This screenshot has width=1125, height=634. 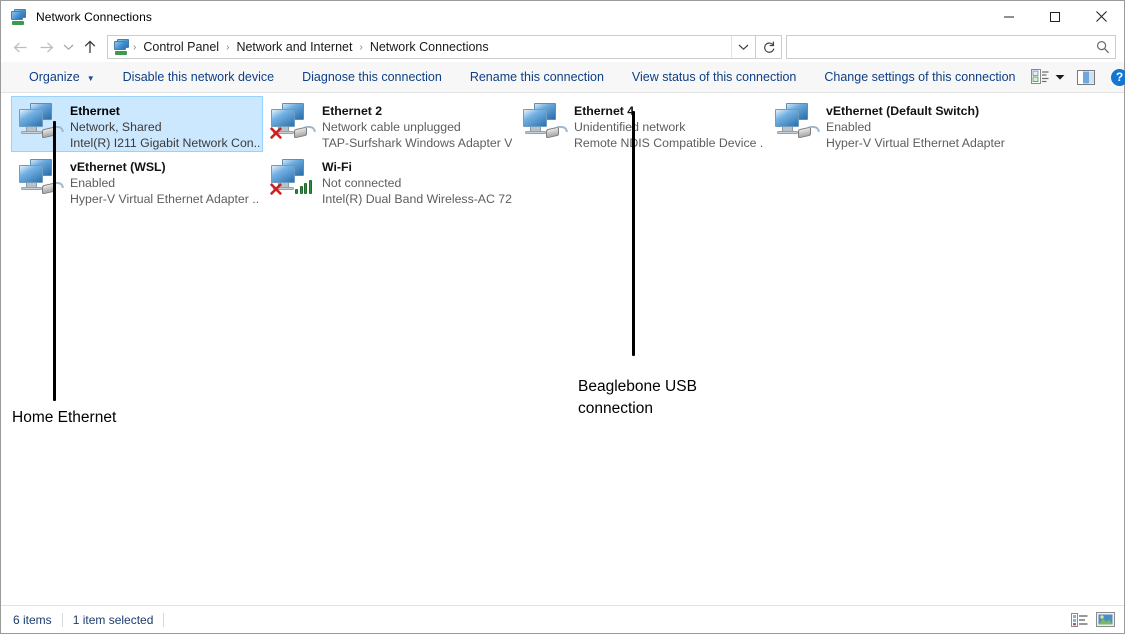 I want to click on breadcrumb-item-network-connections: Network Connections, so click(x=429, y=47).